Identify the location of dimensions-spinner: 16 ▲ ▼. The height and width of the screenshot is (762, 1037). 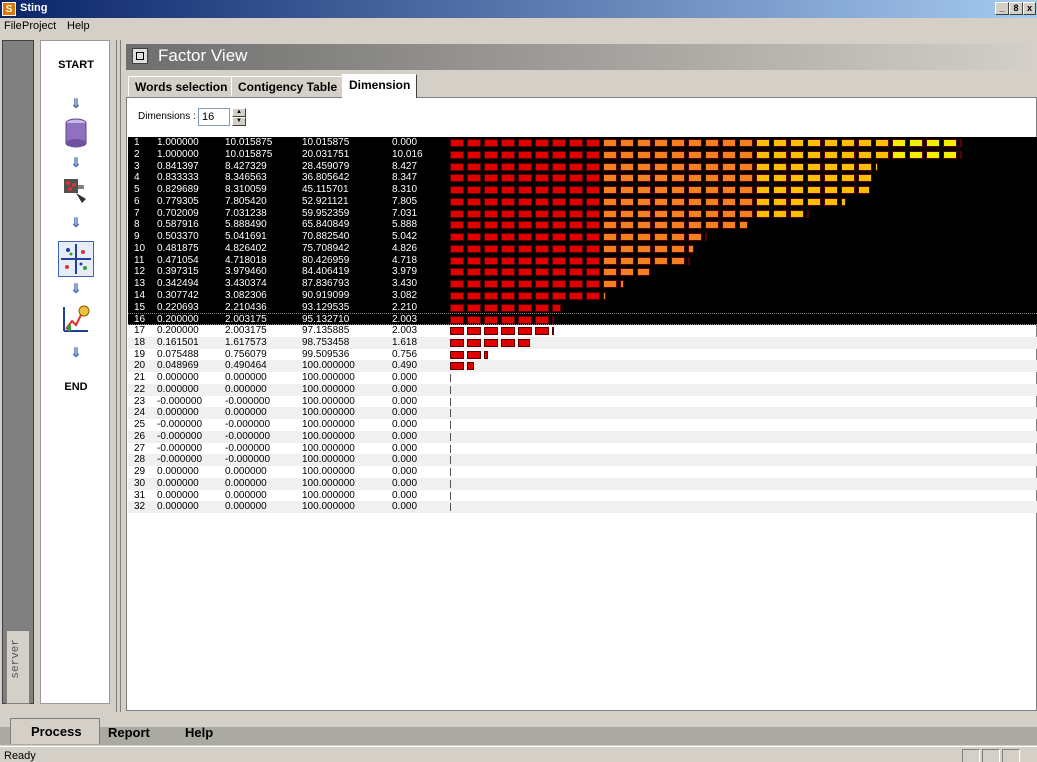
(223, 117).